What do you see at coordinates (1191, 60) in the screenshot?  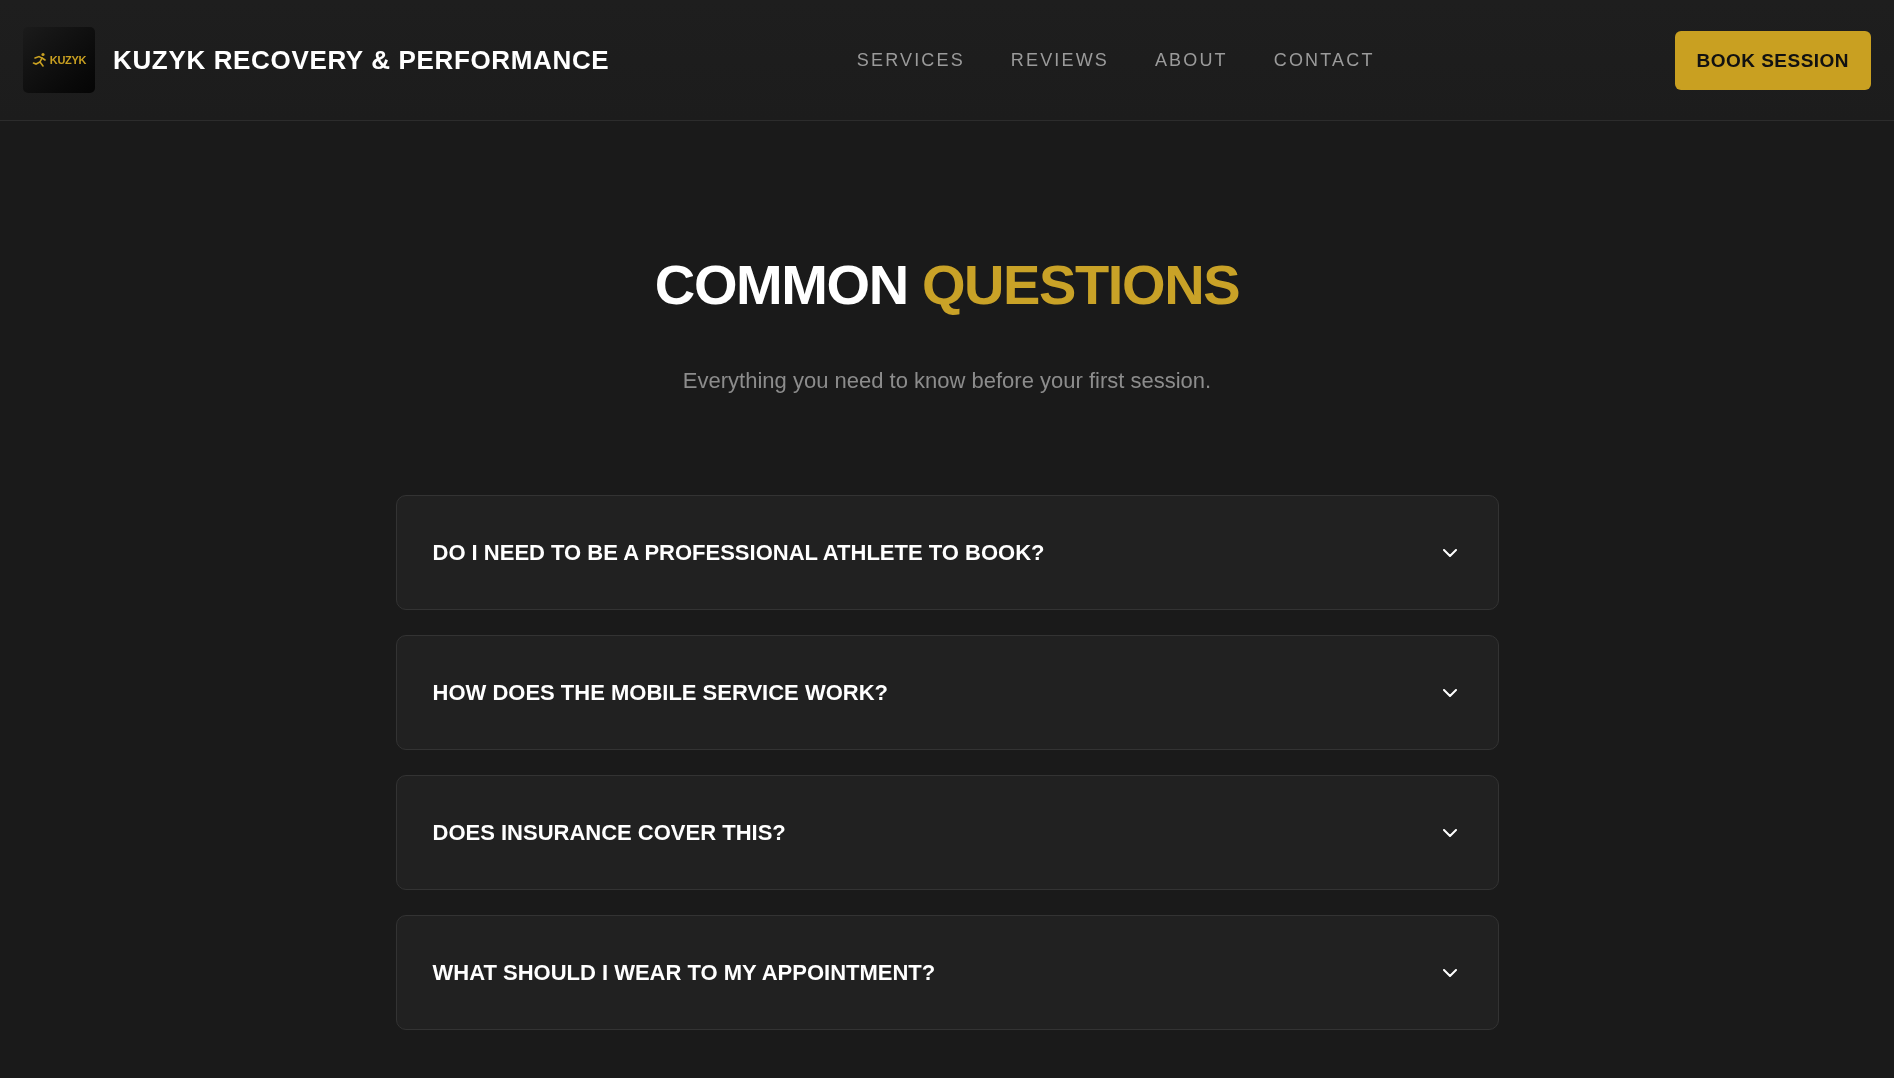 I see `nav-link: ABOUT` at bounding box center [1191, 60].